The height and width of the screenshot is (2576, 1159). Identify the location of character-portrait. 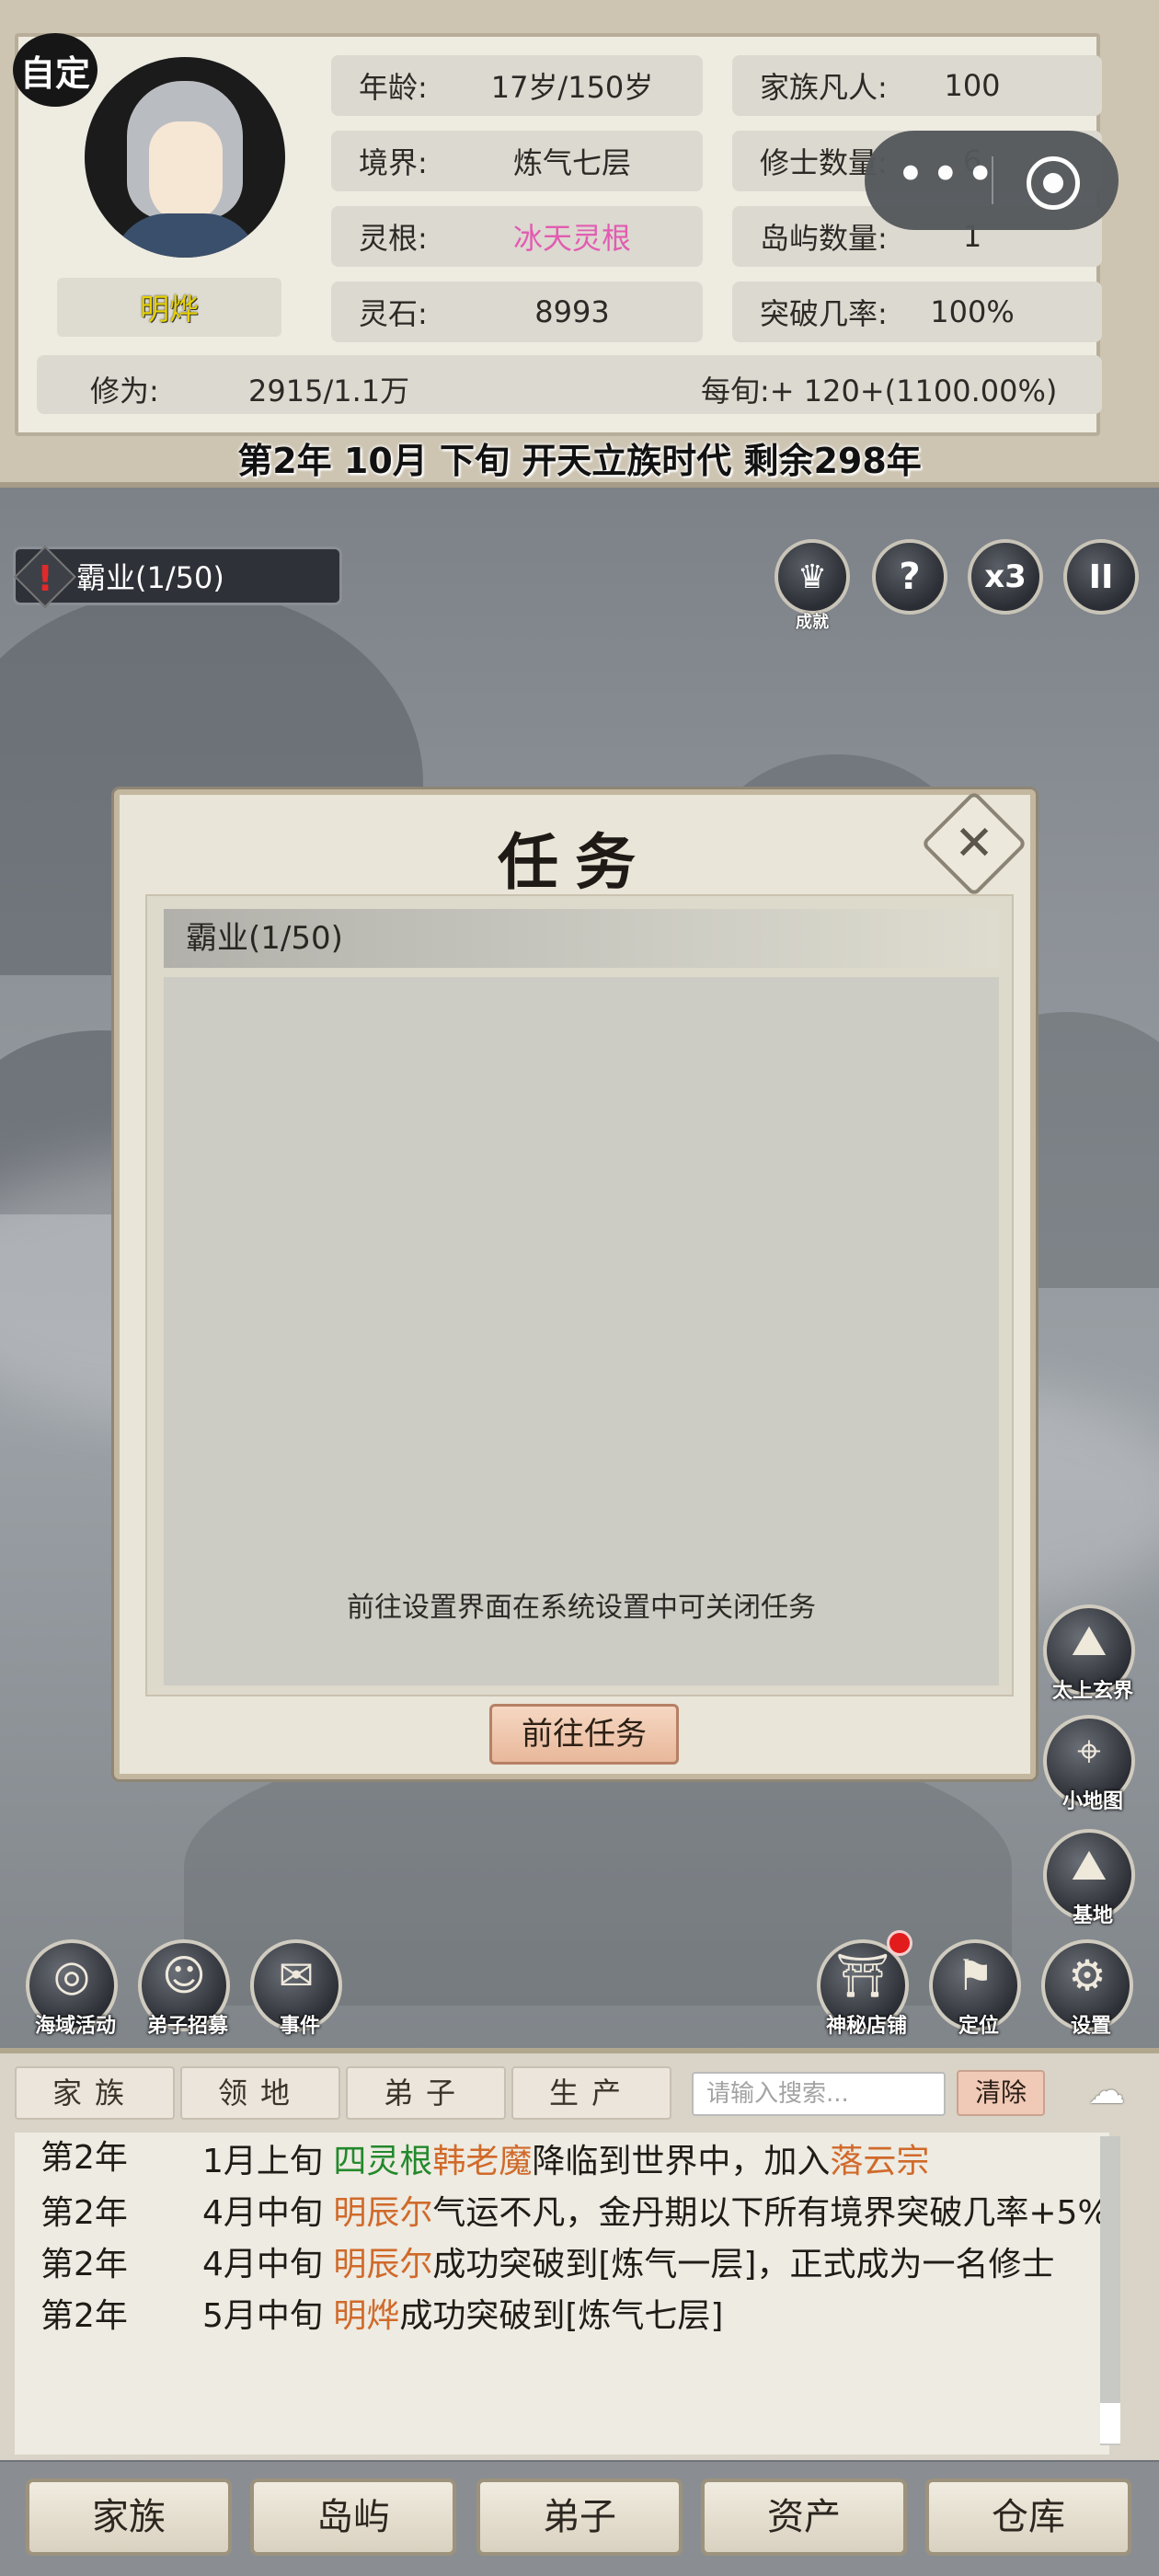
(185, 157).